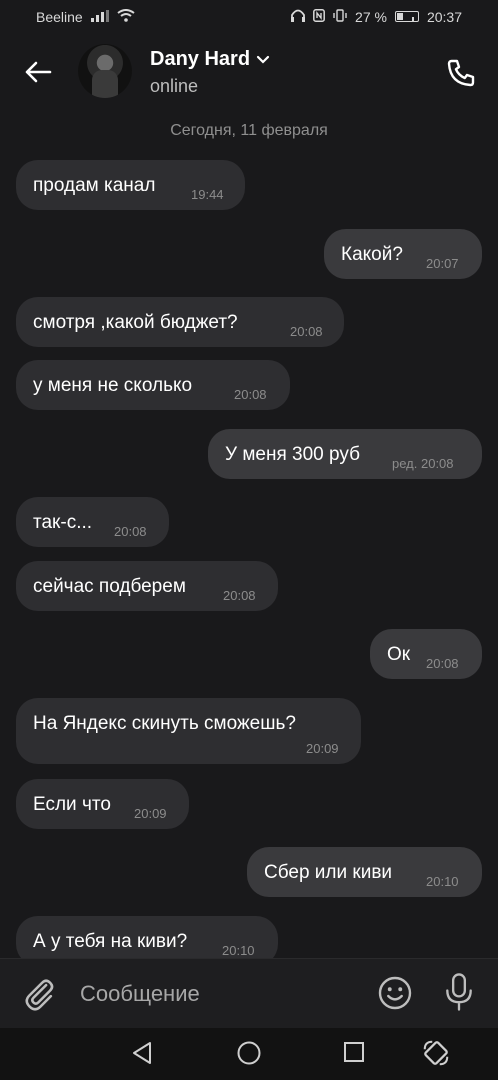 The width and height of the screenshot is (498, 1080). I want to click on message-text: Ок, so click(399, 654).